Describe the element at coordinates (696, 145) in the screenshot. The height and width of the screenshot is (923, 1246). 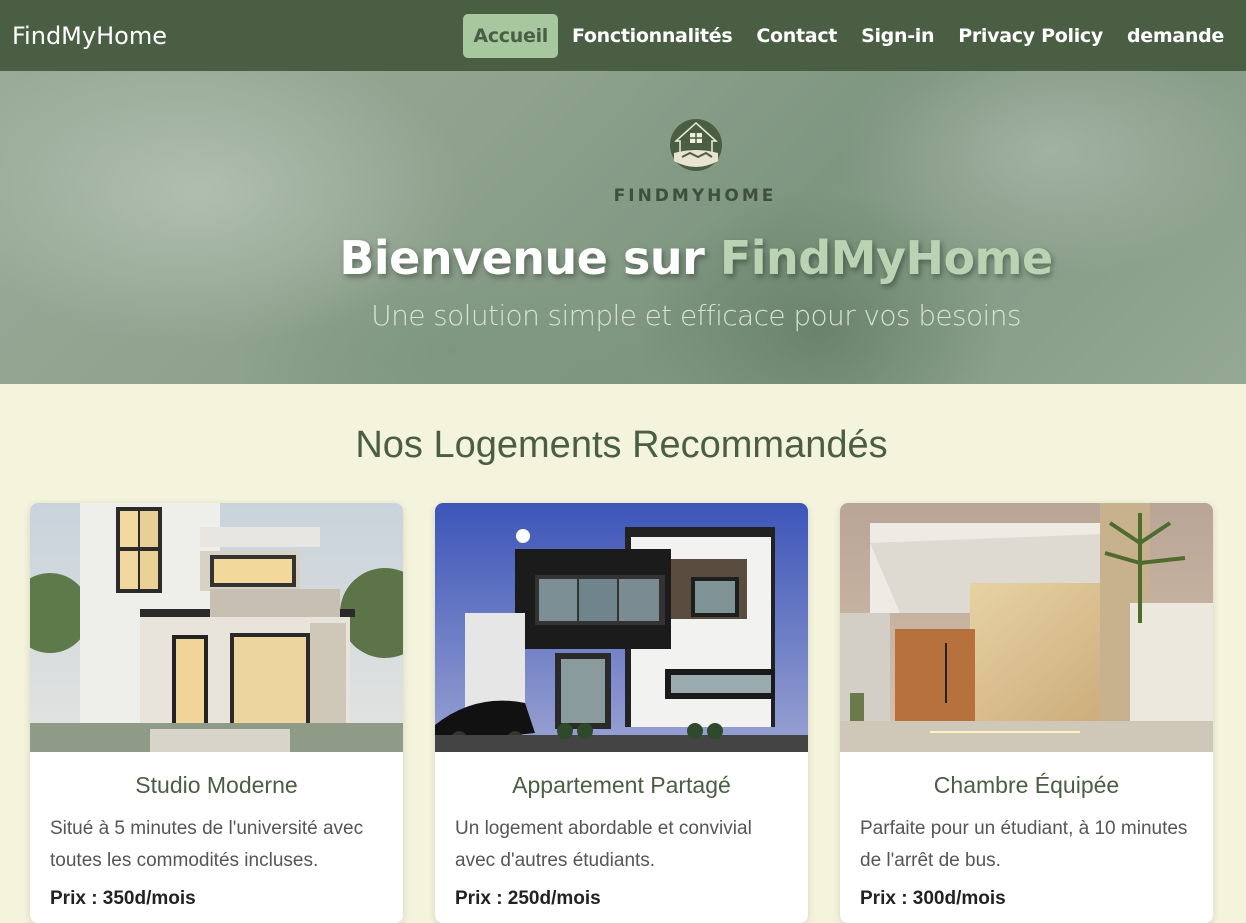
I see `house-handshake-logo-icon` at that location.